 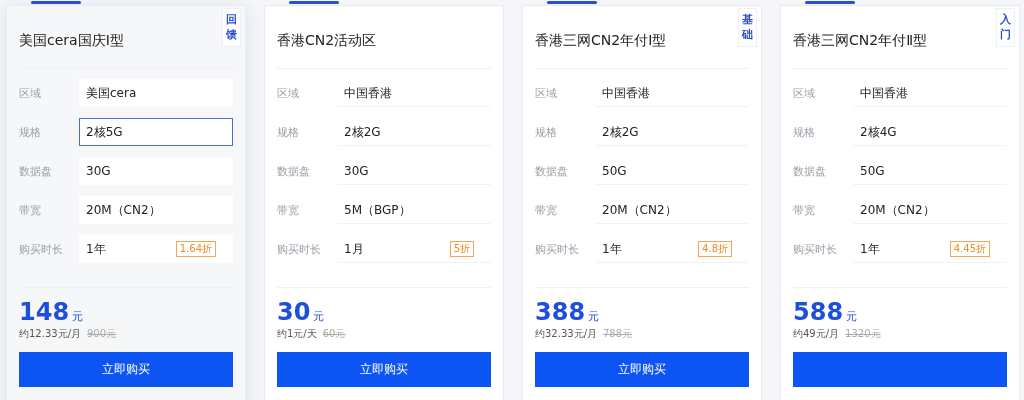 What do you see at coordinates (560, 312) in the screenshot?
I see `price: 388` at bounding box center [560, 312].